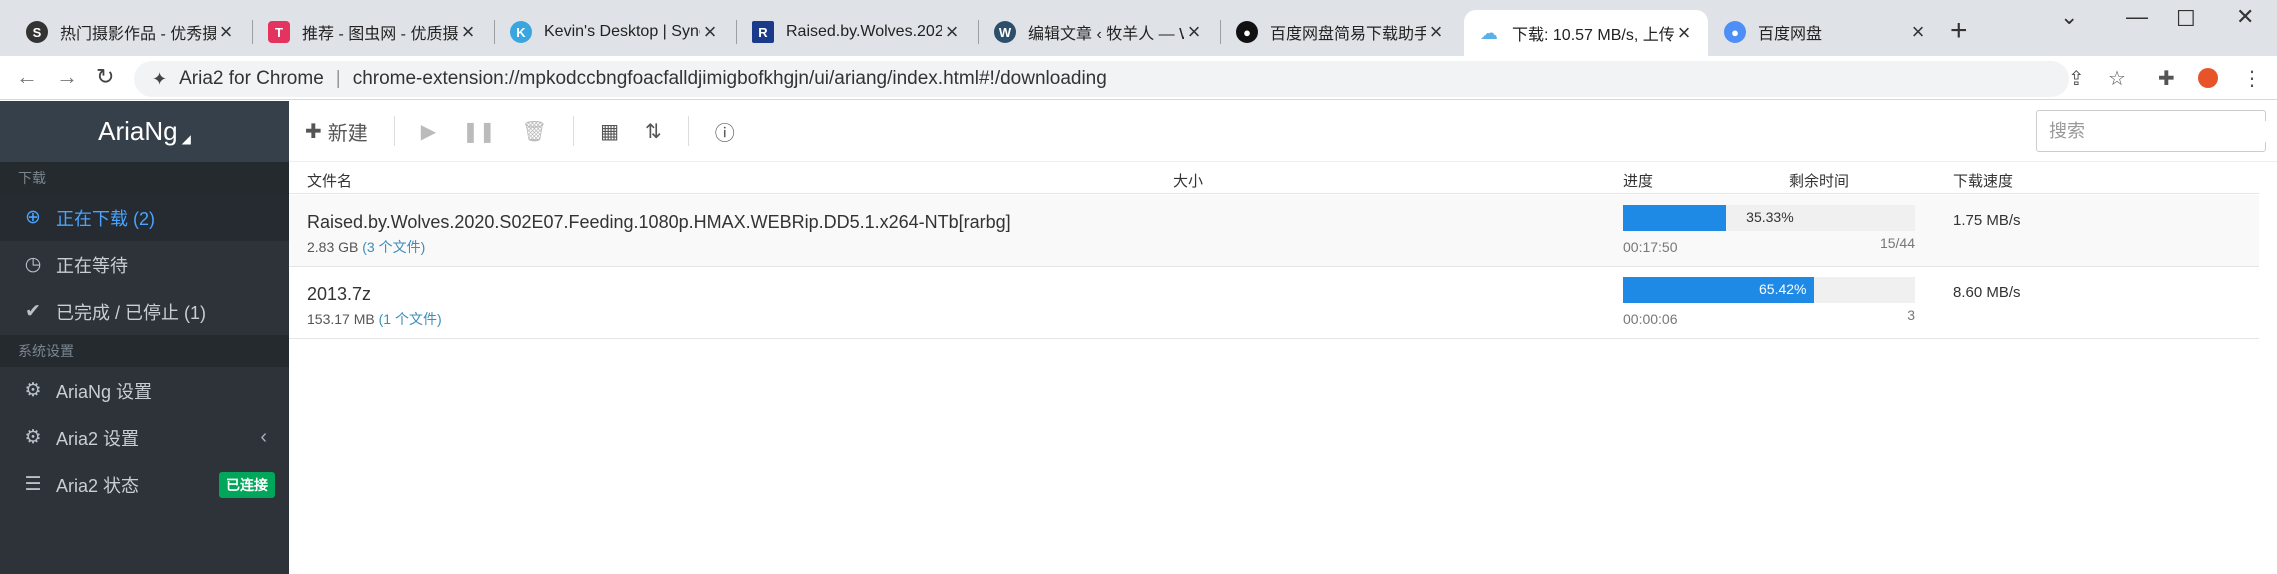  What do you see at coordinates (37, 32) in the screenshot?
I see `tab-favicon-icon: S` at bounding box center [37, 32].